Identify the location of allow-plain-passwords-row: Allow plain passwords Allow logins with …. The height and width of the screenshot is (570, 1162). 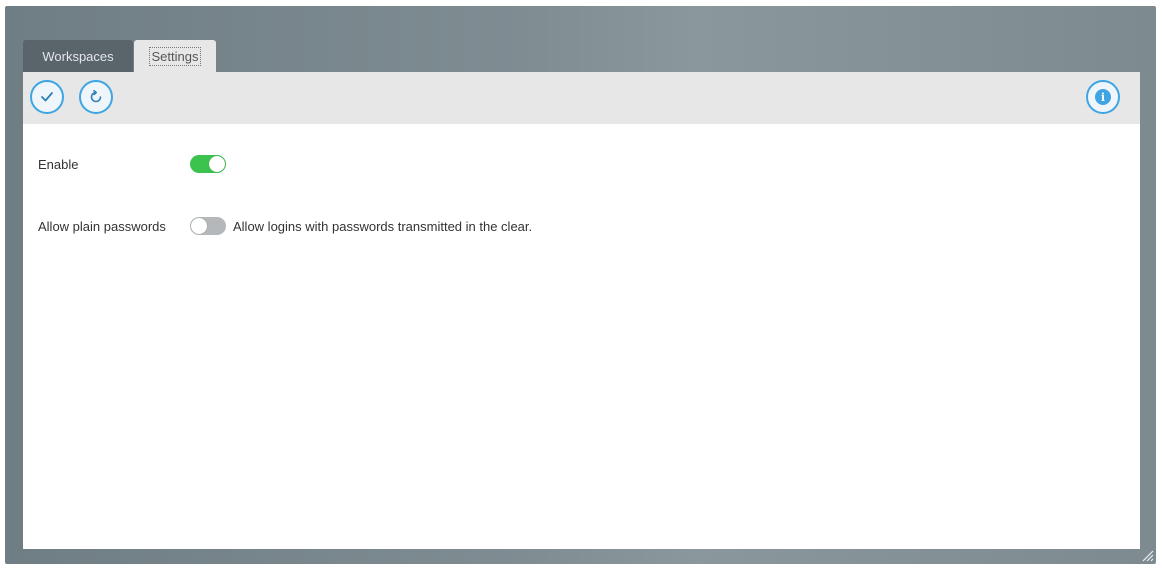
(285, 226).